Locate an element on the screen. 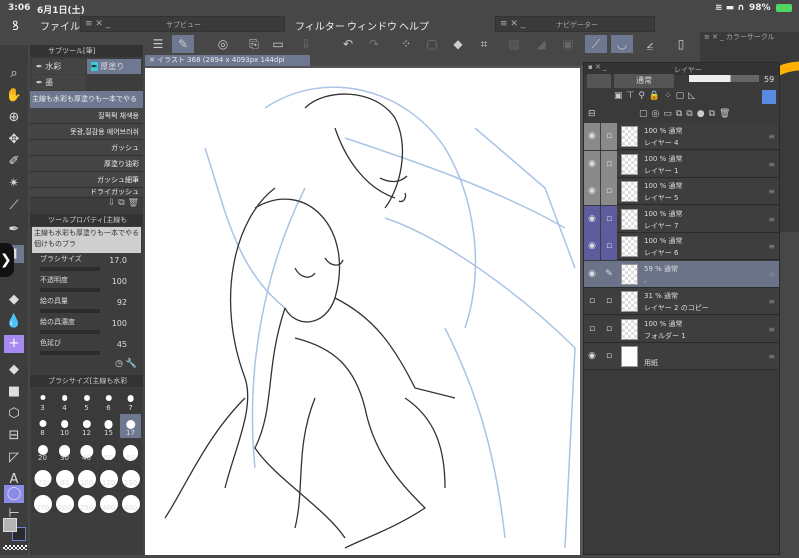 The image size is (799, 558). prop-paint-density: 絵の具濃度 100 is located at coordinates (86, 327).